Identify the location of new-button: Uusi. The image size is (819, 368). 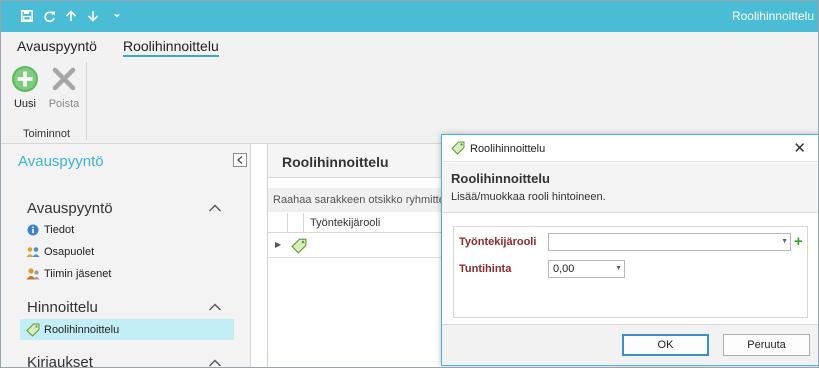
(25, 87).